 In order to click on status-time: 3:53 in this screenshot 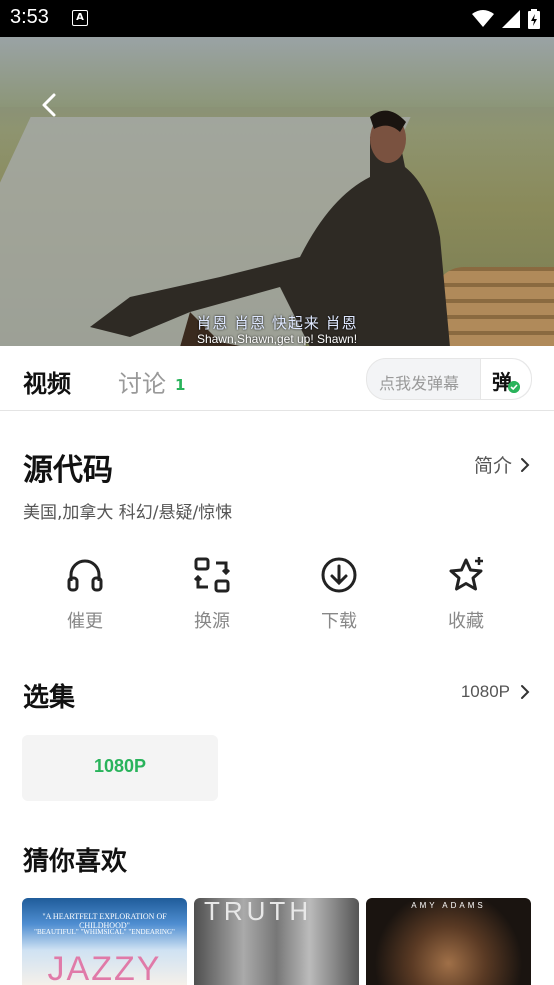, I will do `click(29, 17)`.